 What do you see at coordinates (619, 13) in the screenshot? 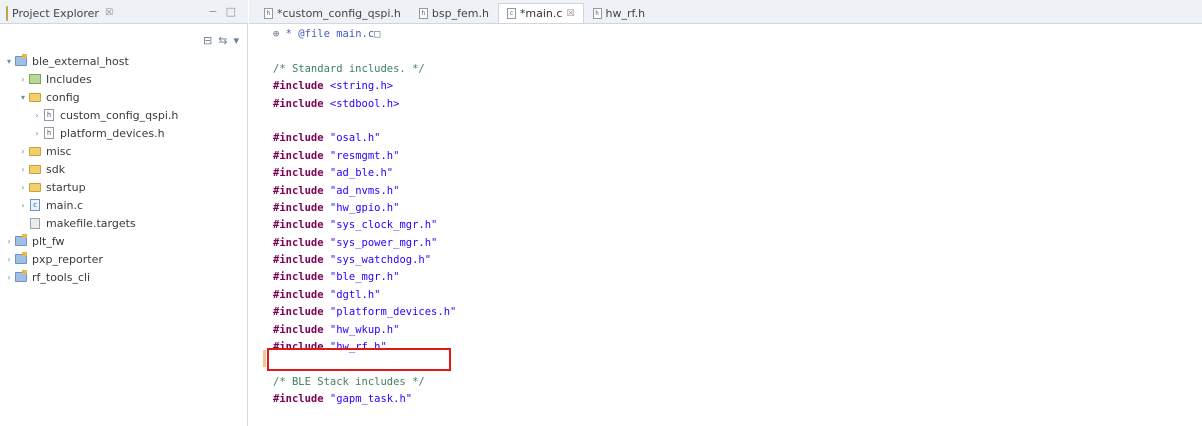
I see `tab-hw-rf-h: h hw_rf.h` at bounding box center [619, 13].